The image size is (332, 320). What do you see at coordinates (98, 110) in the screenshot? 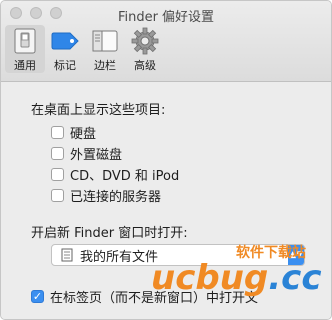
I see `desktop-items-heading: 在桌面上显示这些项目:` at bounding box center [98, 110].